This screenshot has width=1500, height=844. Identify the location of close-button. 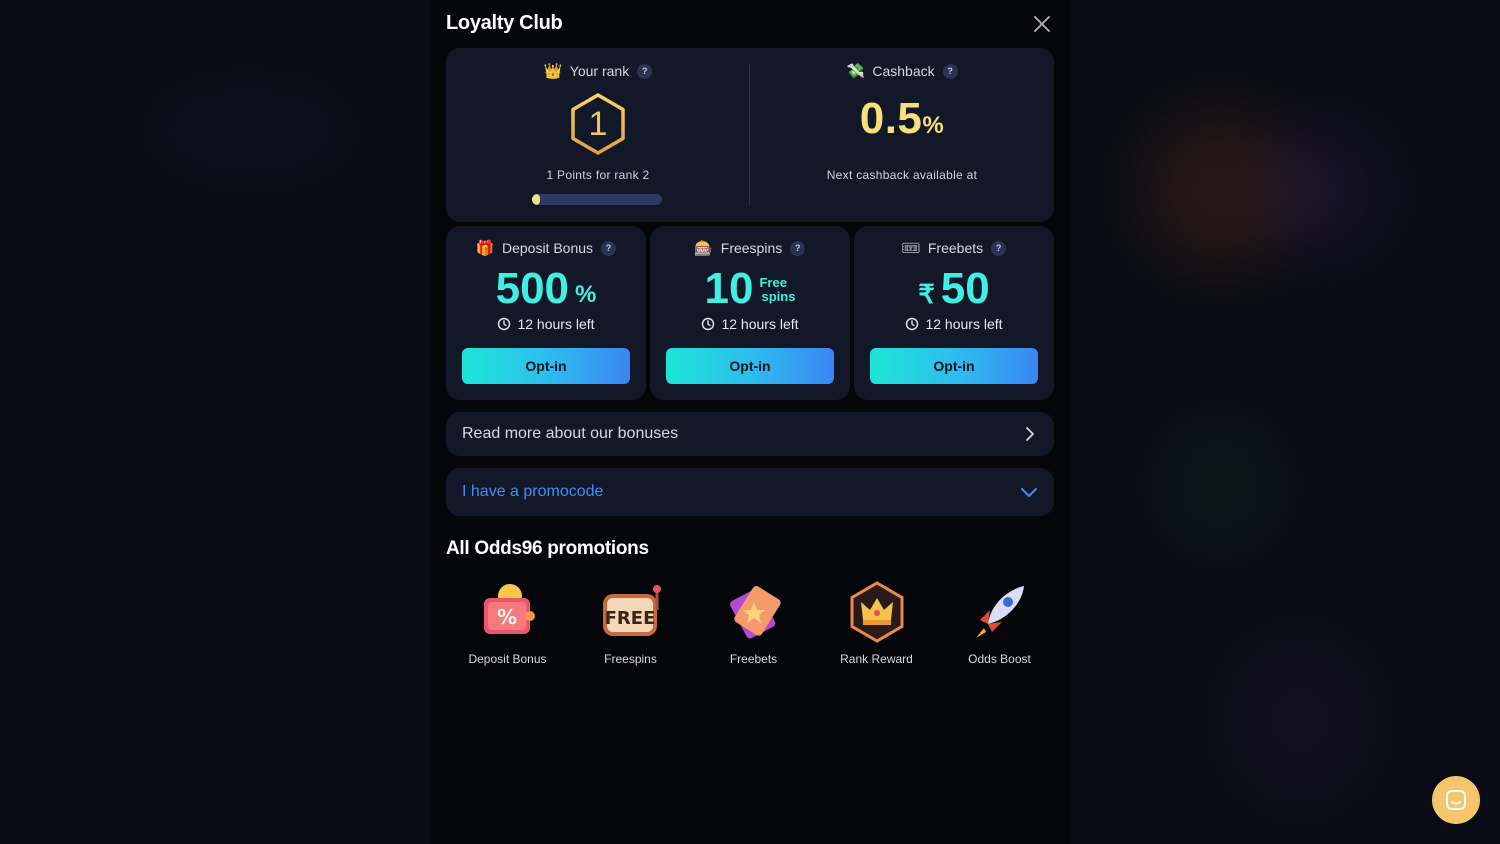
(1042, 24).